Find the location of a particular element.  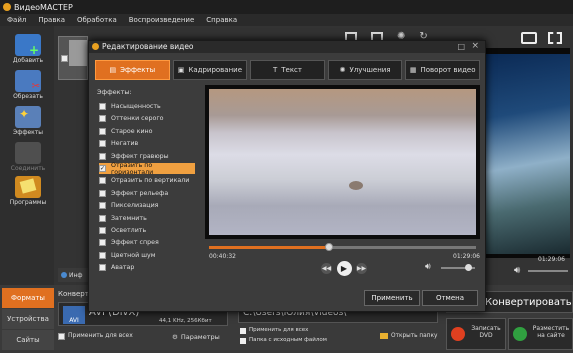

effect-label: Эффект спрея is located at coordinates (135, 243).